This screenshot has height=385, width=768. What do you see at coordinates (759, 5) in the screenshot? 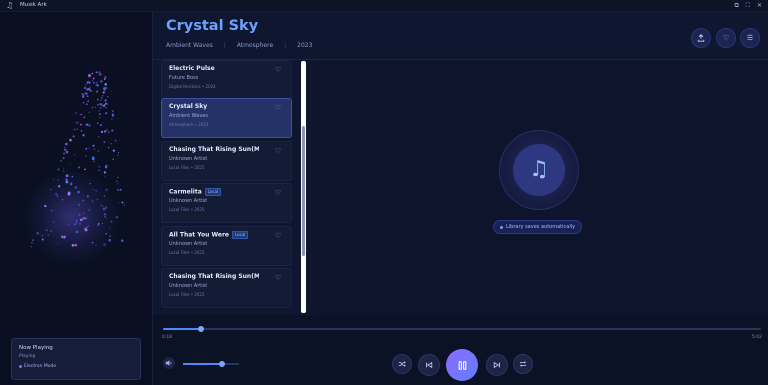
I see `close-icon: ✕` at bounding box center [759, 5].